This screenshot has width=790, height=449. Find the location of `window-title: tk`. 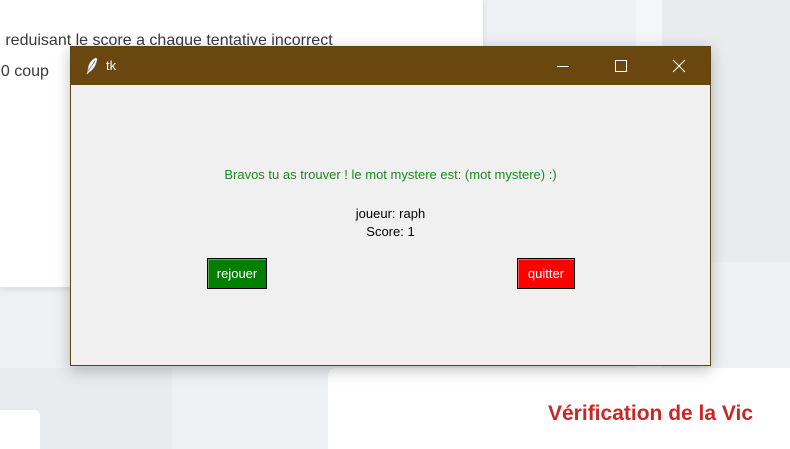

window-title: tk is located at coordinates (111, 65).